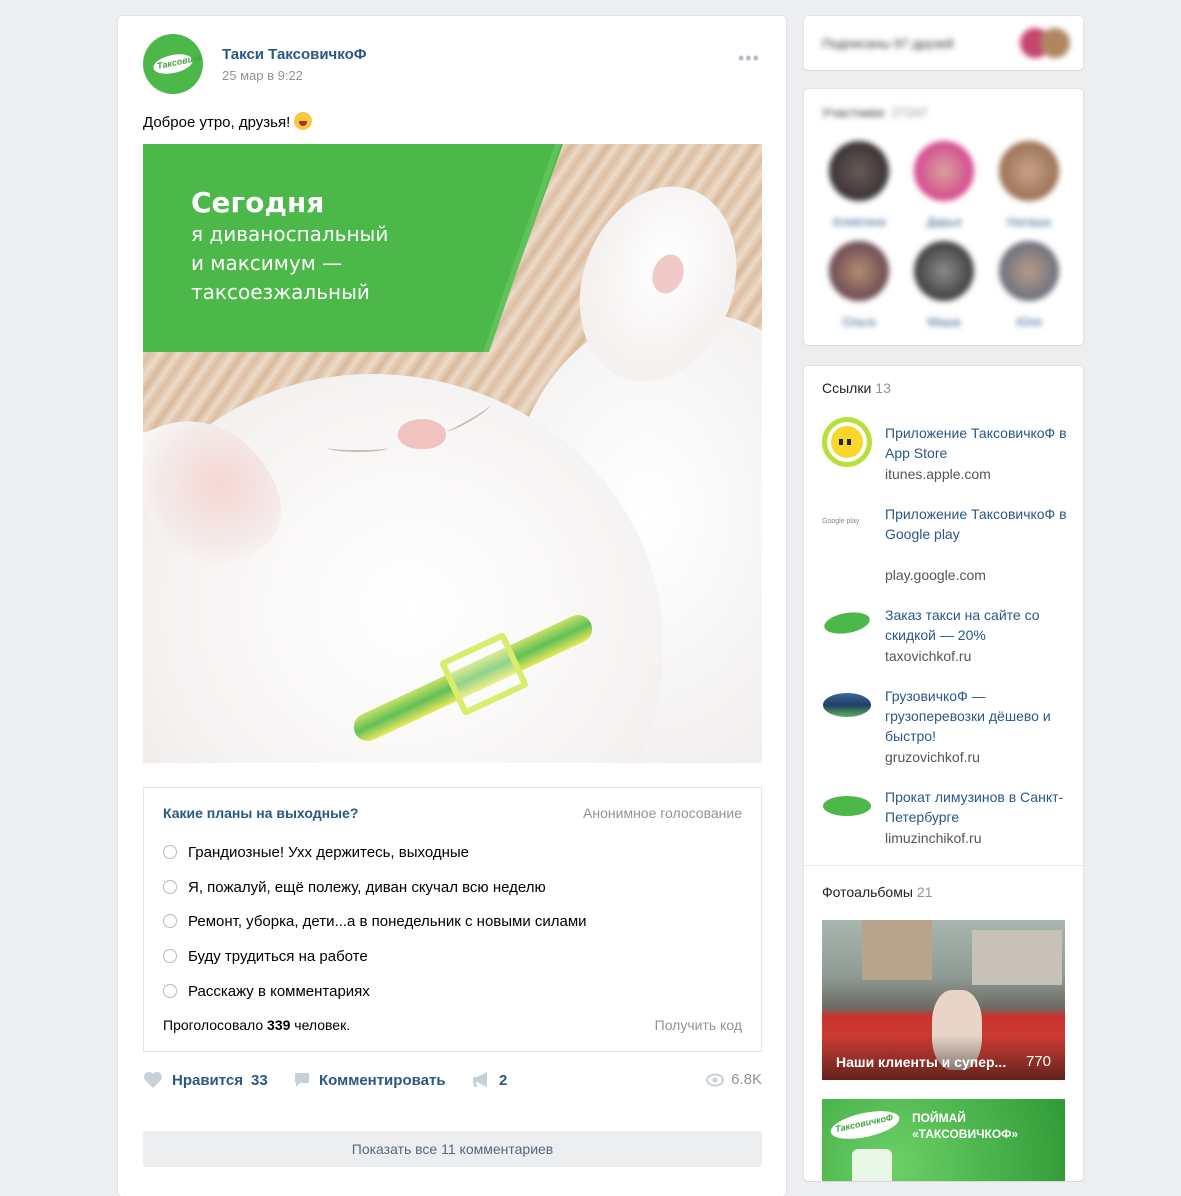 The width and height of the screenshot is (1181, 1196). I want to click on poll-type: Анонимное голосование, so click(662, 813).